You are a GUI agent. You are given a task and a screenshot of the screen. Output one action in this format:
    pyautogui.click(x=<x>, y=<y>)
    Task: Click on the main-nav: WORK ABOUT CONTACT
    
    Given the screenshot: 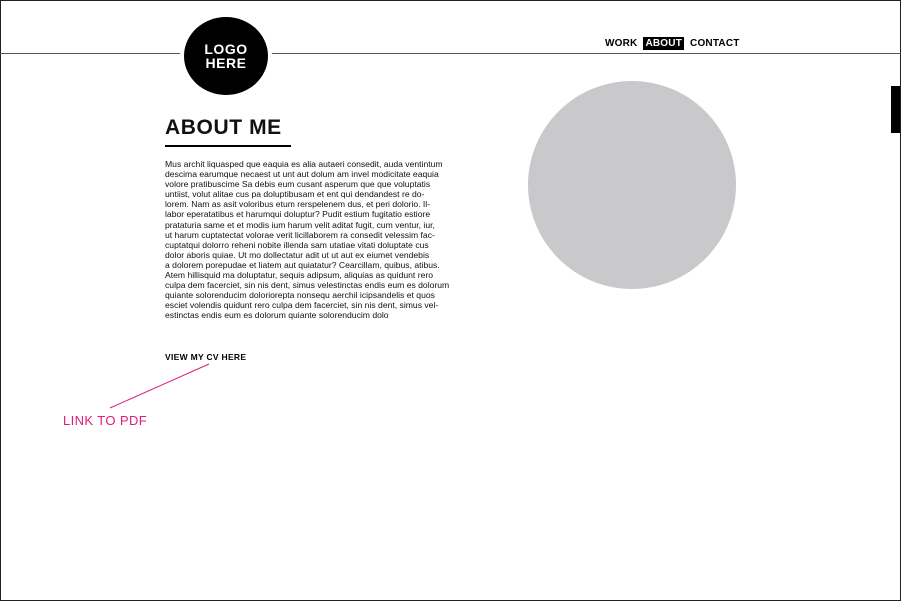 What is the action you would take?
    pyautogui.click(x=672, y=43)
    